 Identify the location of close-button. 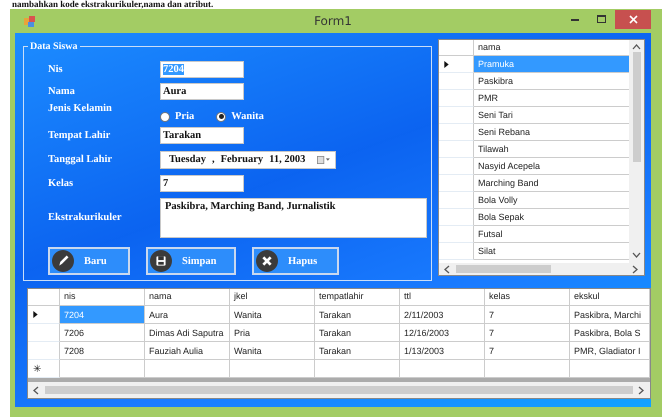
(633, 19).